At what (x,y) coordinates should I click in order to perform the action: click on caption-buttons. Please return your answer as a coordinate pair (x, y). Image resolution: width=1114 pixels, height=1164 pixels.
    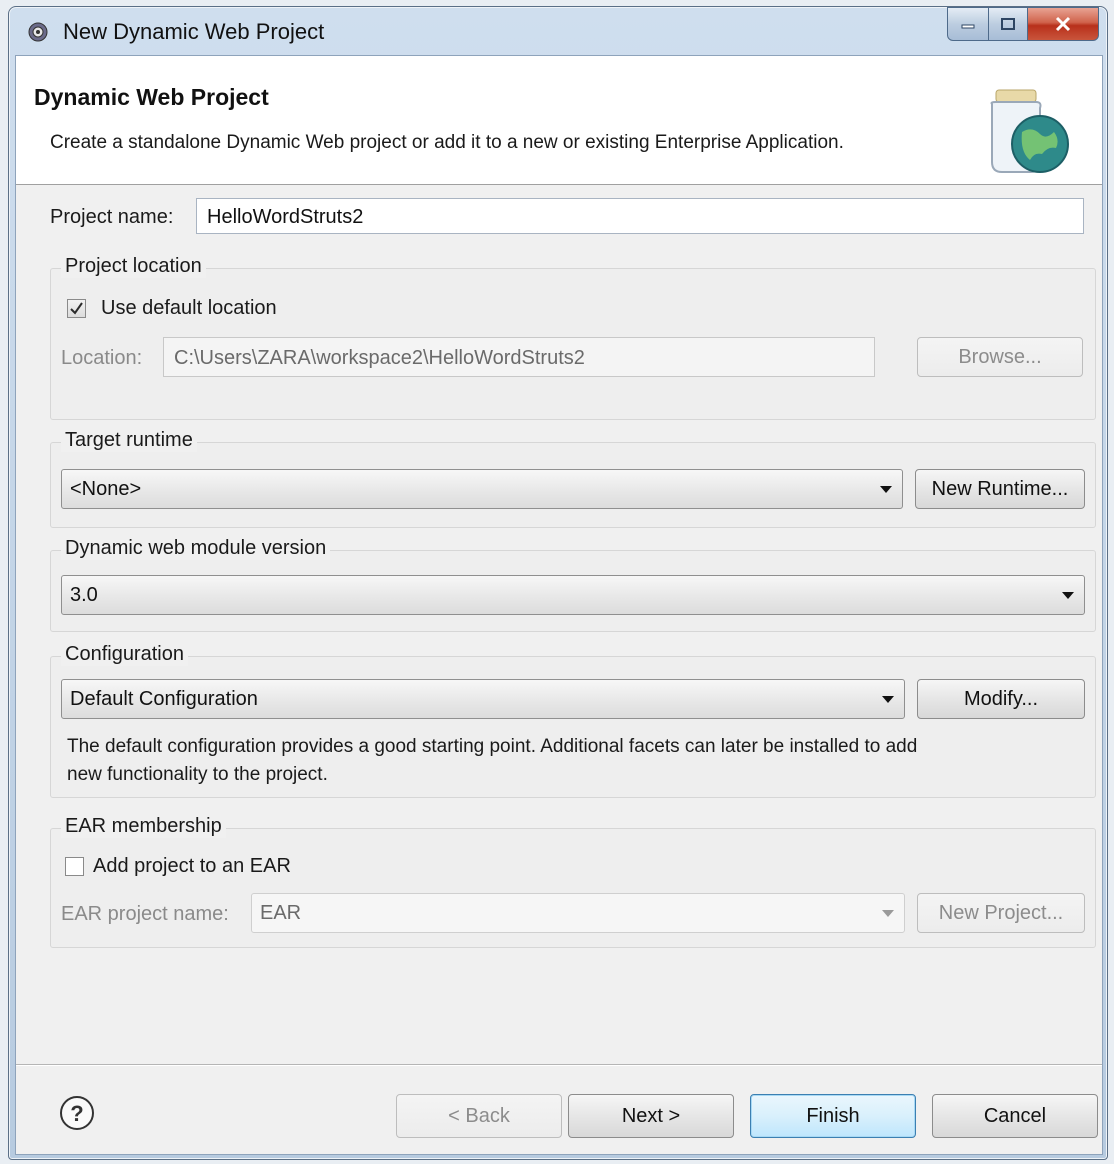
    Looking at the image, I should click on (1023, 24).